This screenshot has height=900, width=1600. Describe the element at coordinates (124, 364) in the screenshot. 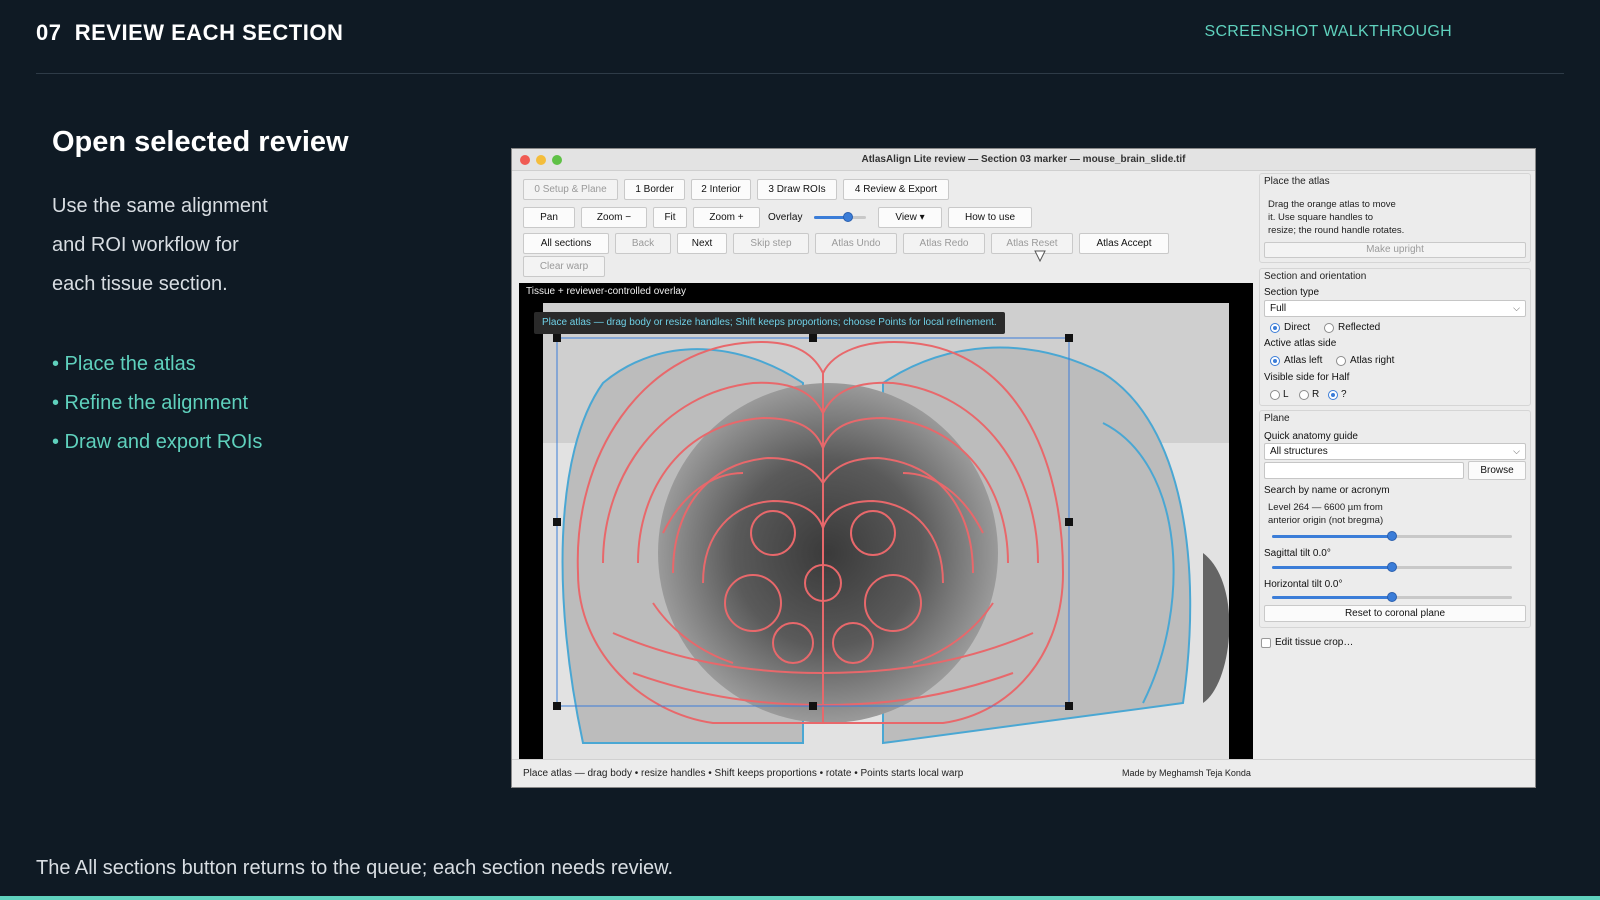

I see `bullet-item: • Place the atlas` at that location.